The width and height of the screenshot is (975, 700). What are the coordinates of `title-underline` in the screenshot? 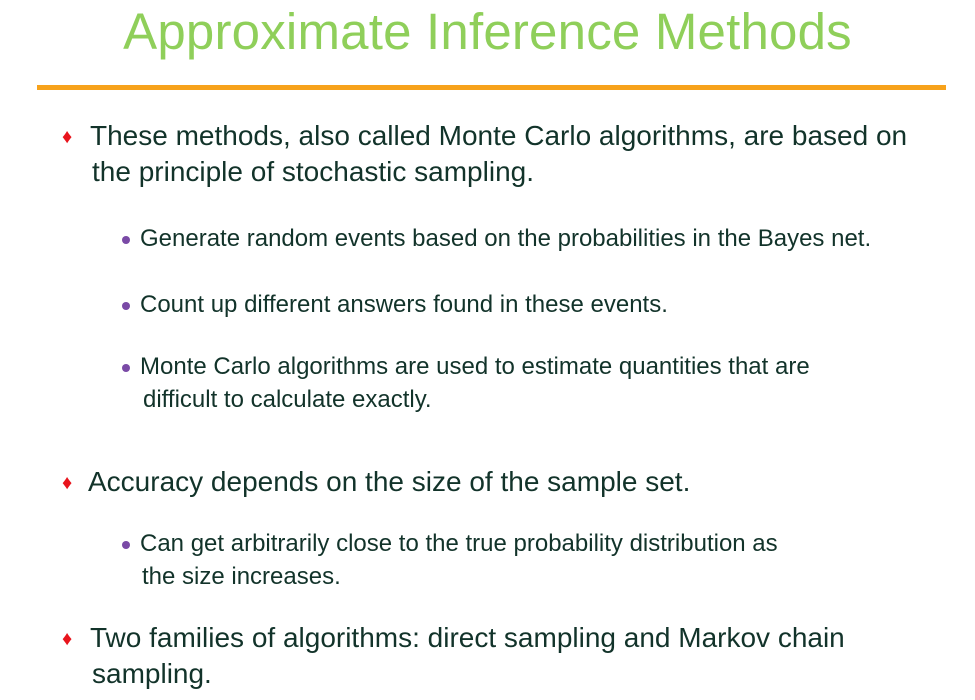 It's located at (491, 87).